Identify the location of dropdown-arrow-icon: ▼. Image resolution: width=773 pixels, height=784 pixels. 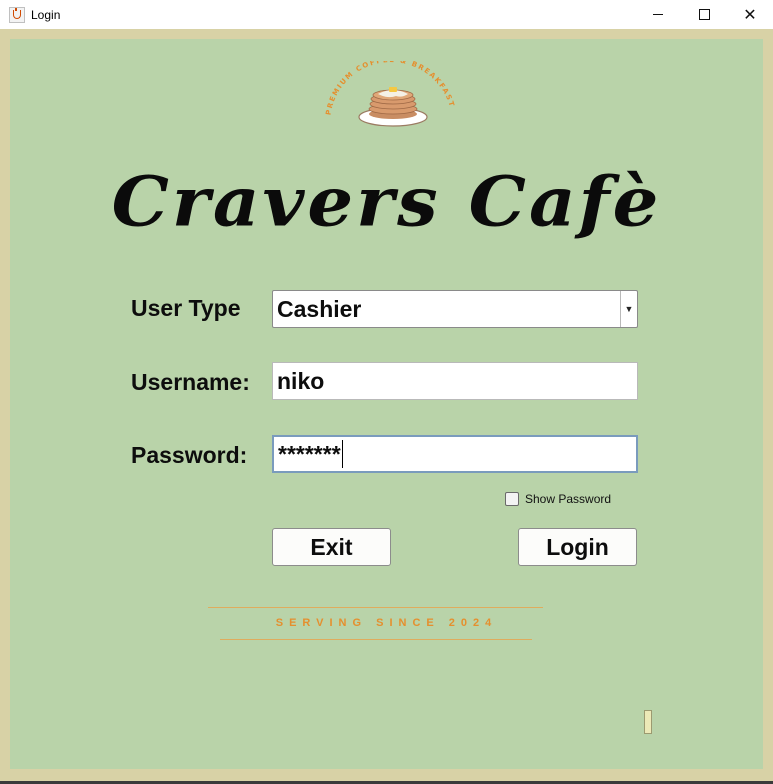
(628, 309).